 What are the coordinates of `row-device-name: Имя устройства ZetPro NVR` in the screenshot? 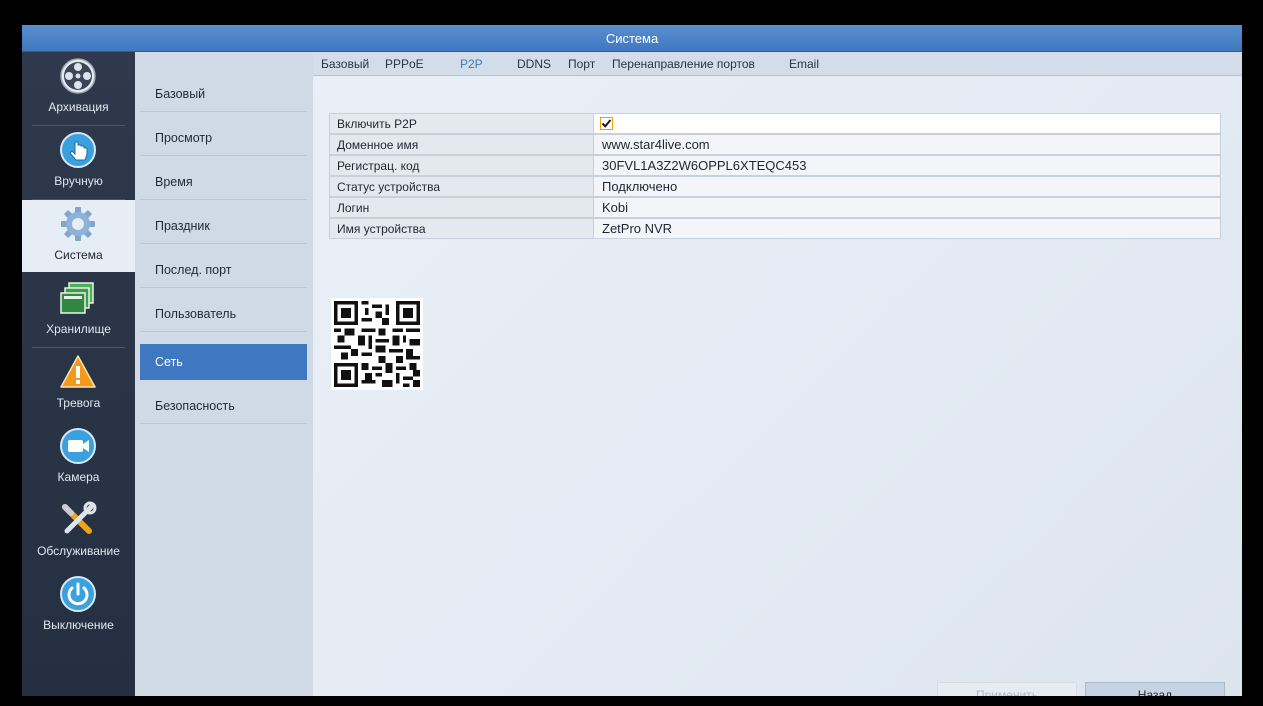 It's located at (775, 228).